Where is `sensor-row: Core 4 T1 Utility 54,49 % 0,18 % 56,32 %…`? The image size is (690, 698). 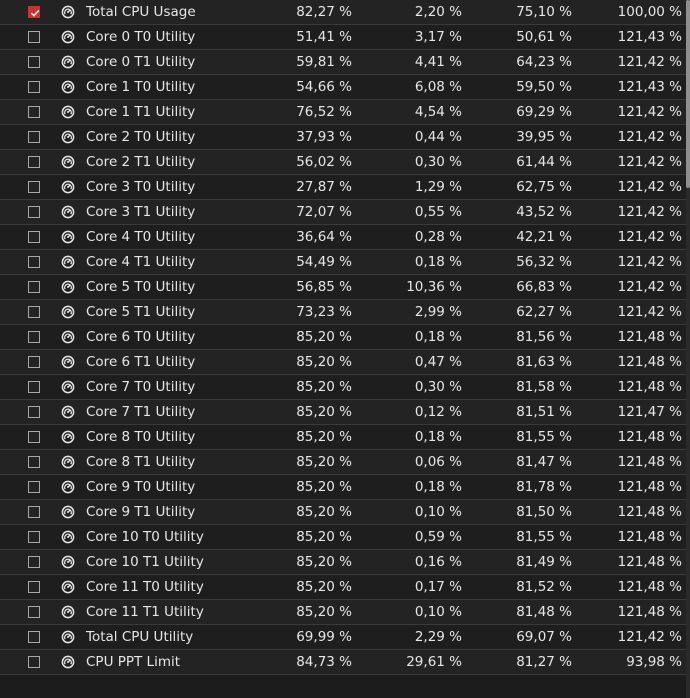 sensor-row: Core 4 T1 Utility 54,49 % 0,18 % 56,32 %… is located at coordinates (345, 262).